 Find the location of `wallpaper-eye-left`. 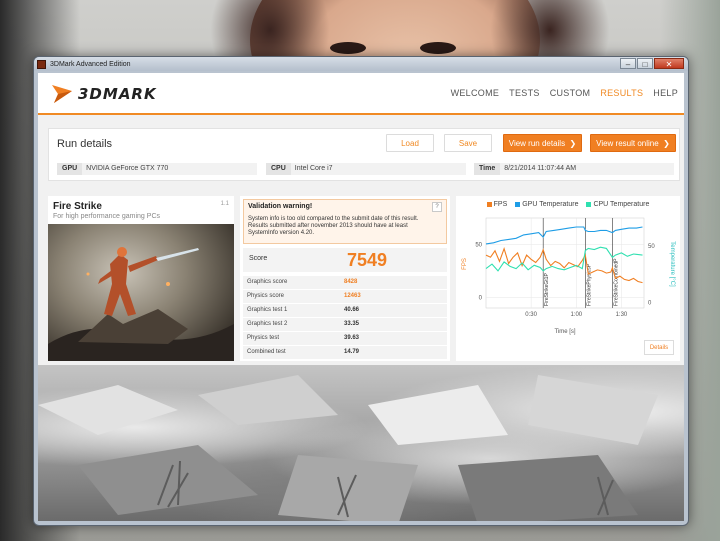

wallpaper-eye-left is located at coordinates (348, 48).